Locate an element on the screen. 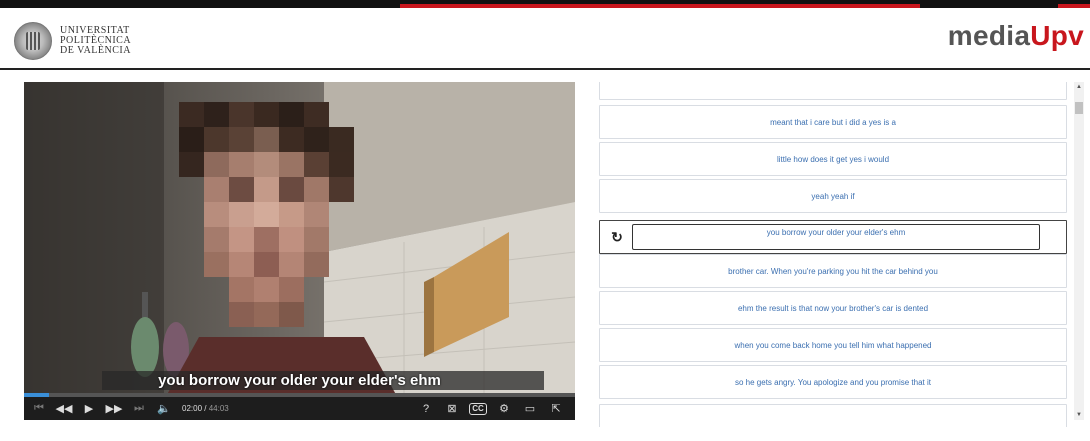  fast-forward-button: ▶▶ is located at coordinates (114, 409).